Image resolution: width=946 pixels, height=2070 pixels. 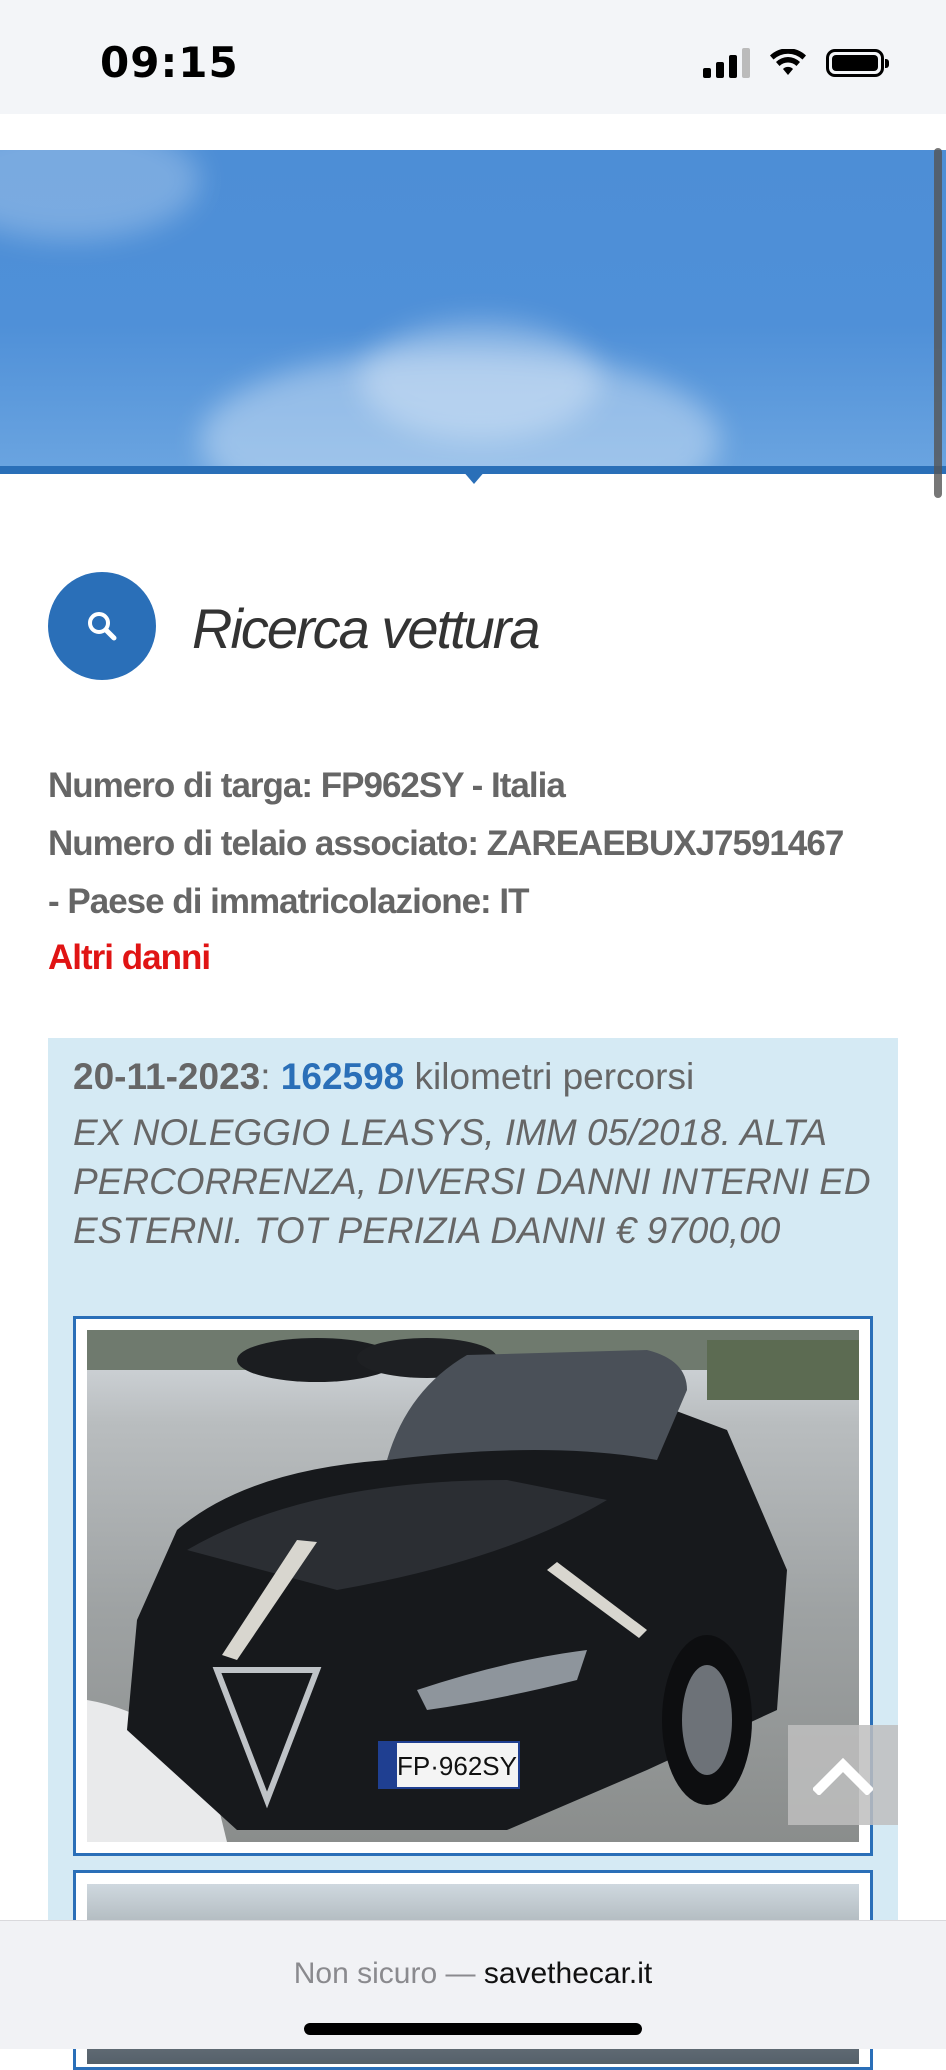 What do you see at coordinates (169, 62) in the screenshot?
I see `status-time: 09:15` at bounding box center [169, 62].